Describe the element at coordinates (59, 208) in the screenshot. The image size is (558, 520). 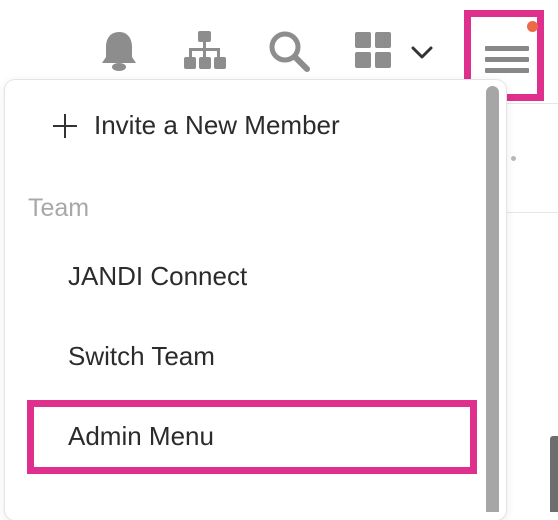
I see `team-section-header: Team` at that location.